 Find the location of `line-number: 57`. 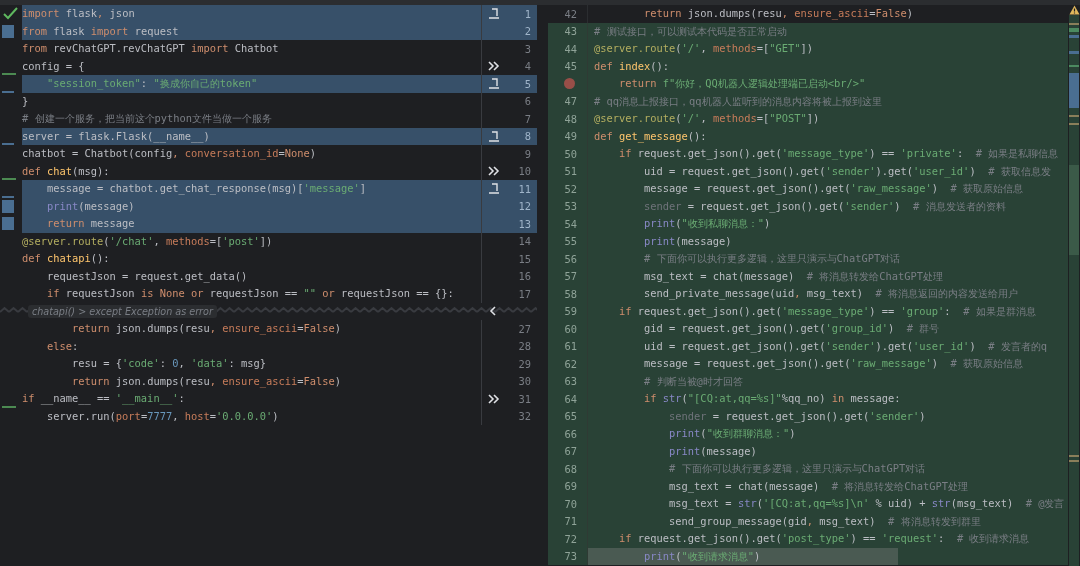

line-number: 57 is located at coordinates (570, 276).